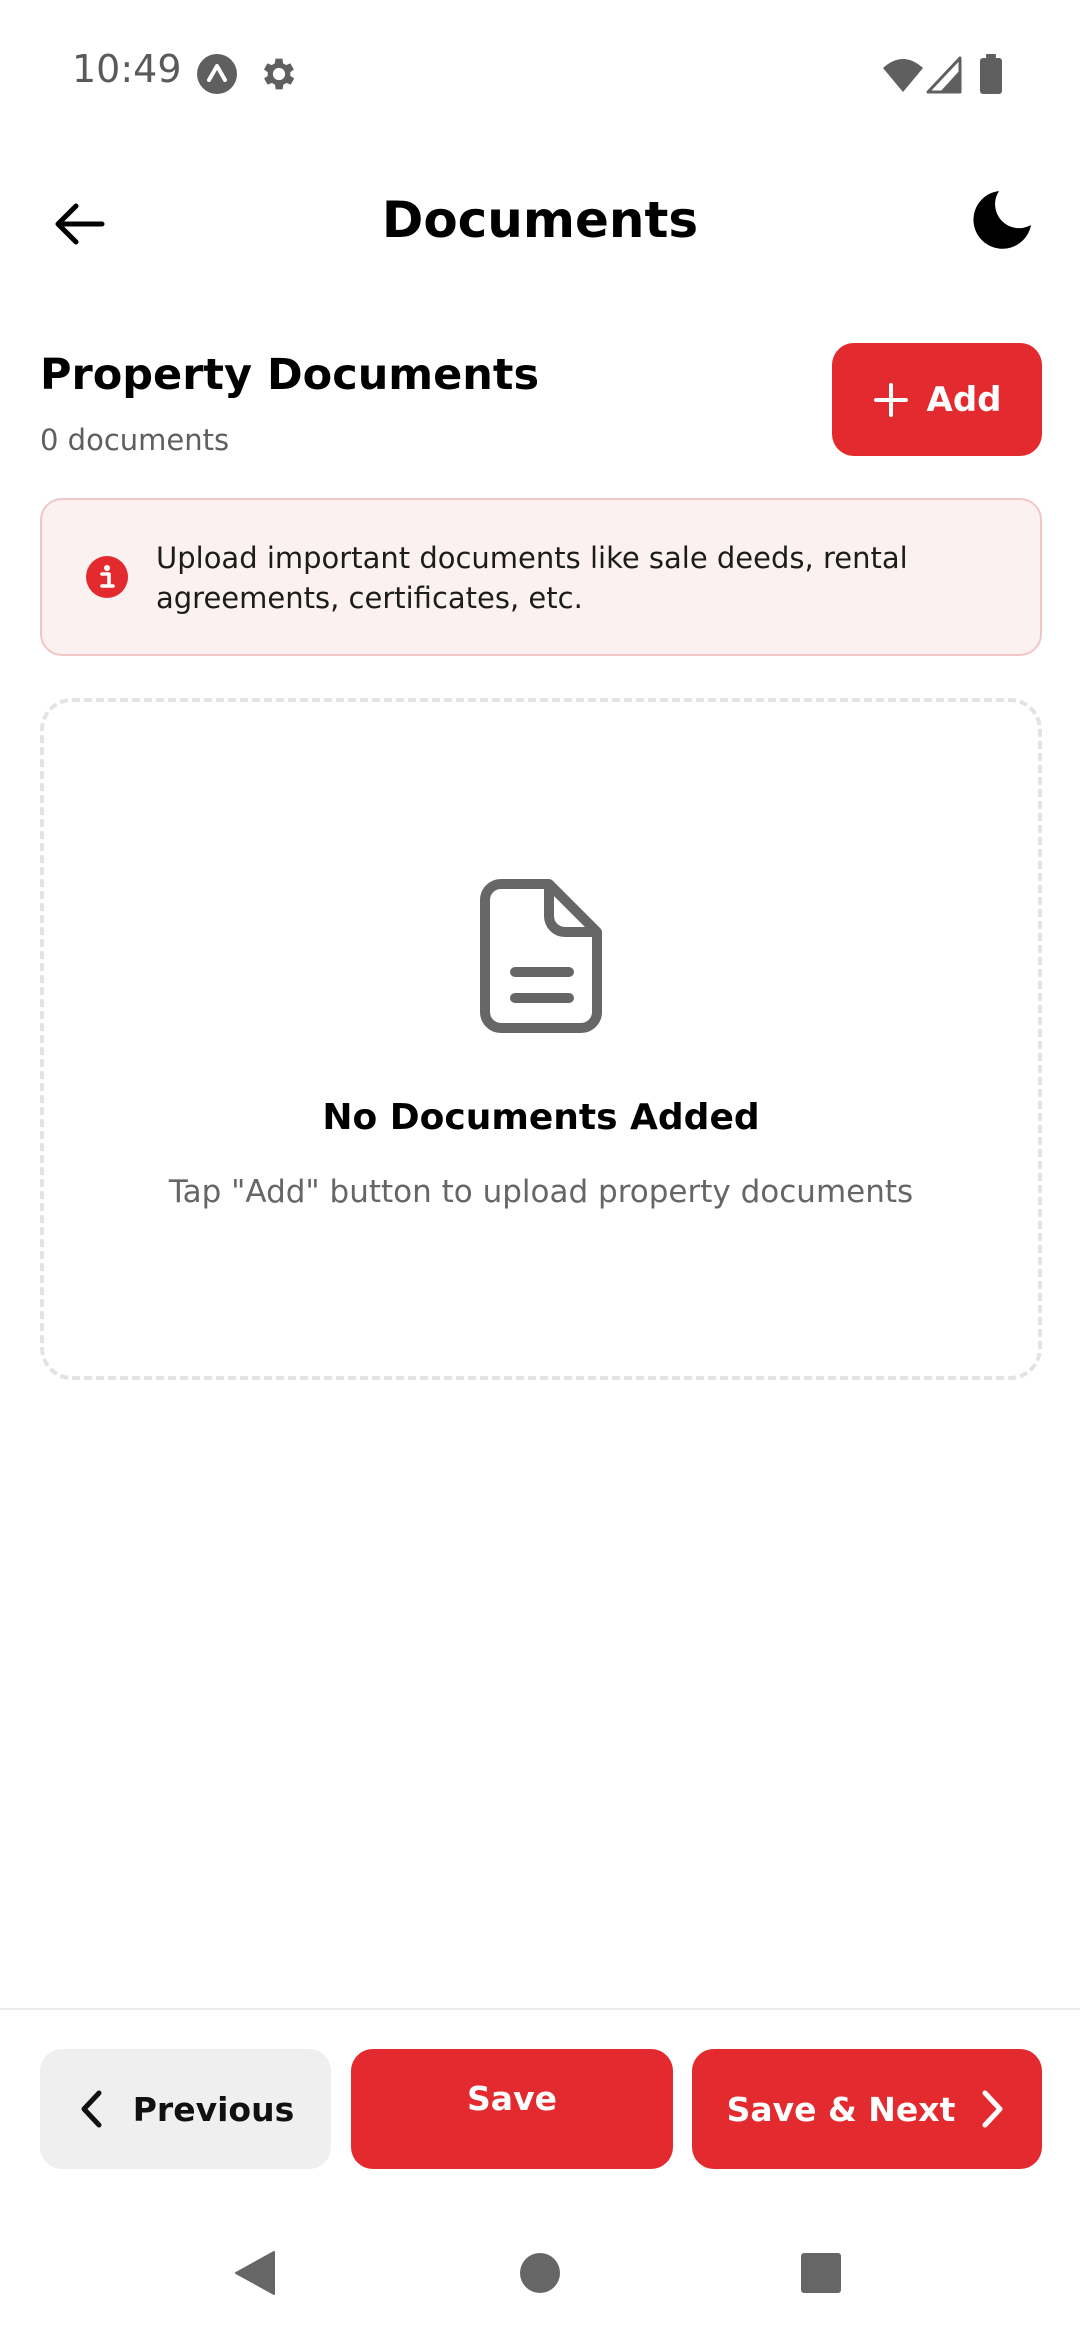 The image size is (1080, 2340). Describe the element at coordinates (992, 2109) in the screenshot. I see `chevron-right-icon` at that location.